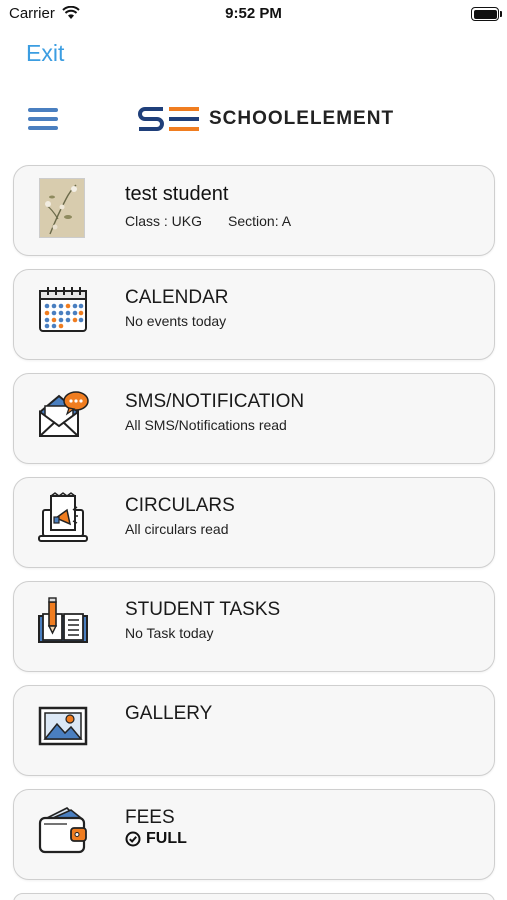 The height and width of the screenshot is (900, 507). What do you see at coordinates (501, 14) in the screenshot?
I see `battery-tip` at bounding box center [501, 14].